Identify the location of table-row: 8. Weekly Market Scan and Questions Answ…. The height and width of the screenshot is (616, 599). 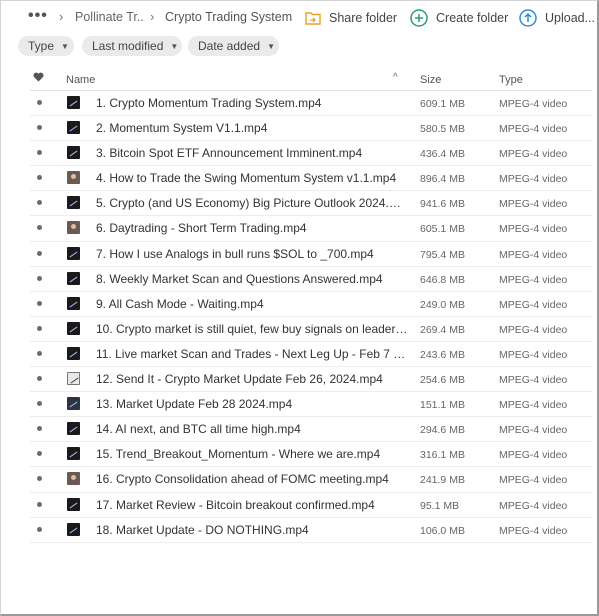
(311, 279).